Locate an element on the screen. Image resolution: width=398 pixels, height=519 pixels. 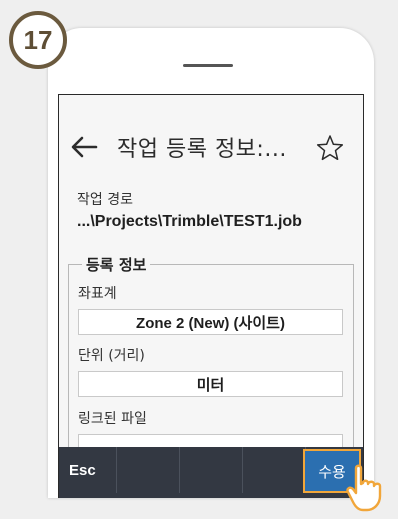
properties-group-title: 등록 정보 is located at coordinates (116, 264).